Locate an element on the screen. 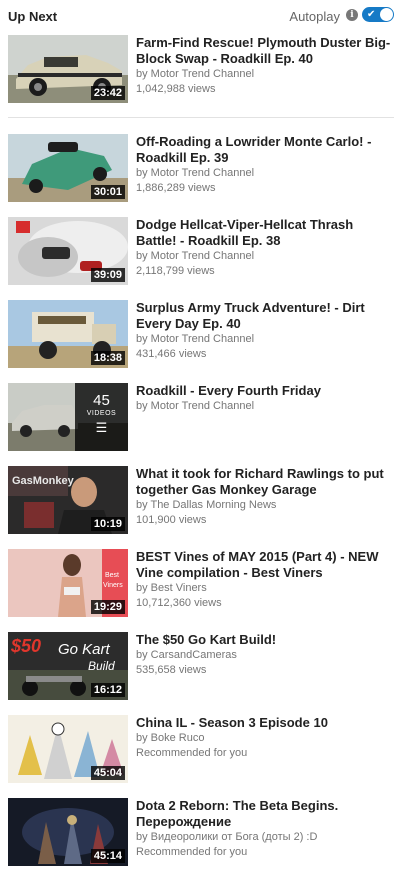 The width and height of the screenshot is (402, 872). video-views: 101,900 views is located at coordinates (171, 520).